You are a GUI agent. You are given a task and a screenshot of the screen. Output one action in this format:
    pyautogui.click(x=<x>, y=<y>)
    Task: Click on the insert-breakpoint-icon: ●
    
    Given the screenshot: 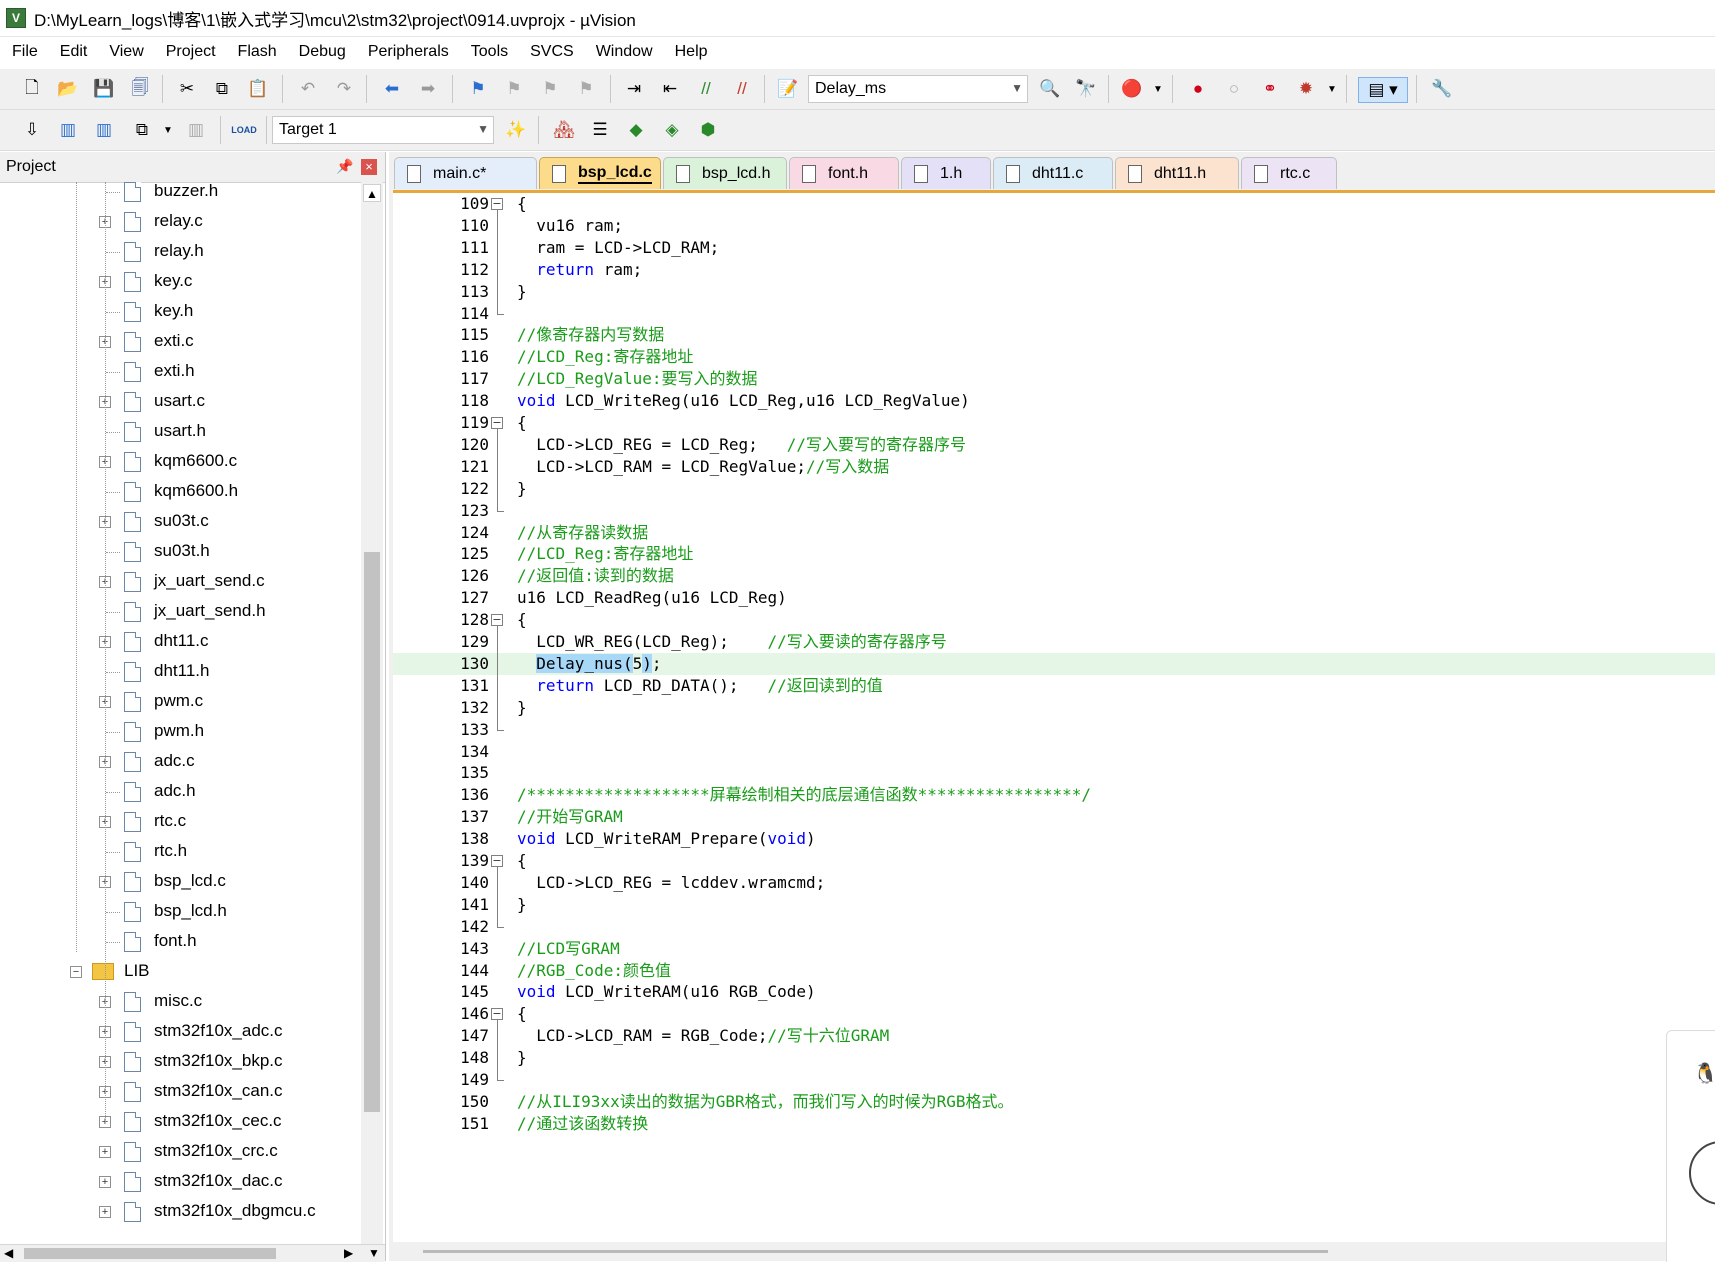 What is the action you would take?
    pyautogui.click(x=1198, y=89)
    